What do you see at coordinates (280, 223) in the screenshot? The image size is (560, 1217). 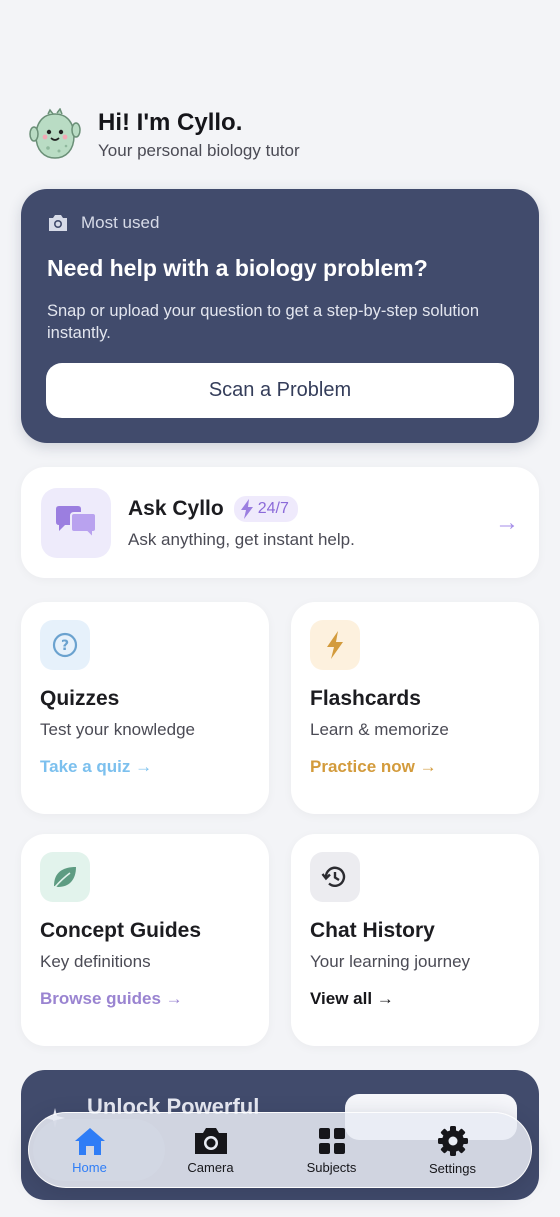 I see `most-used-tag: Most used` at bounding box center [280, 223].